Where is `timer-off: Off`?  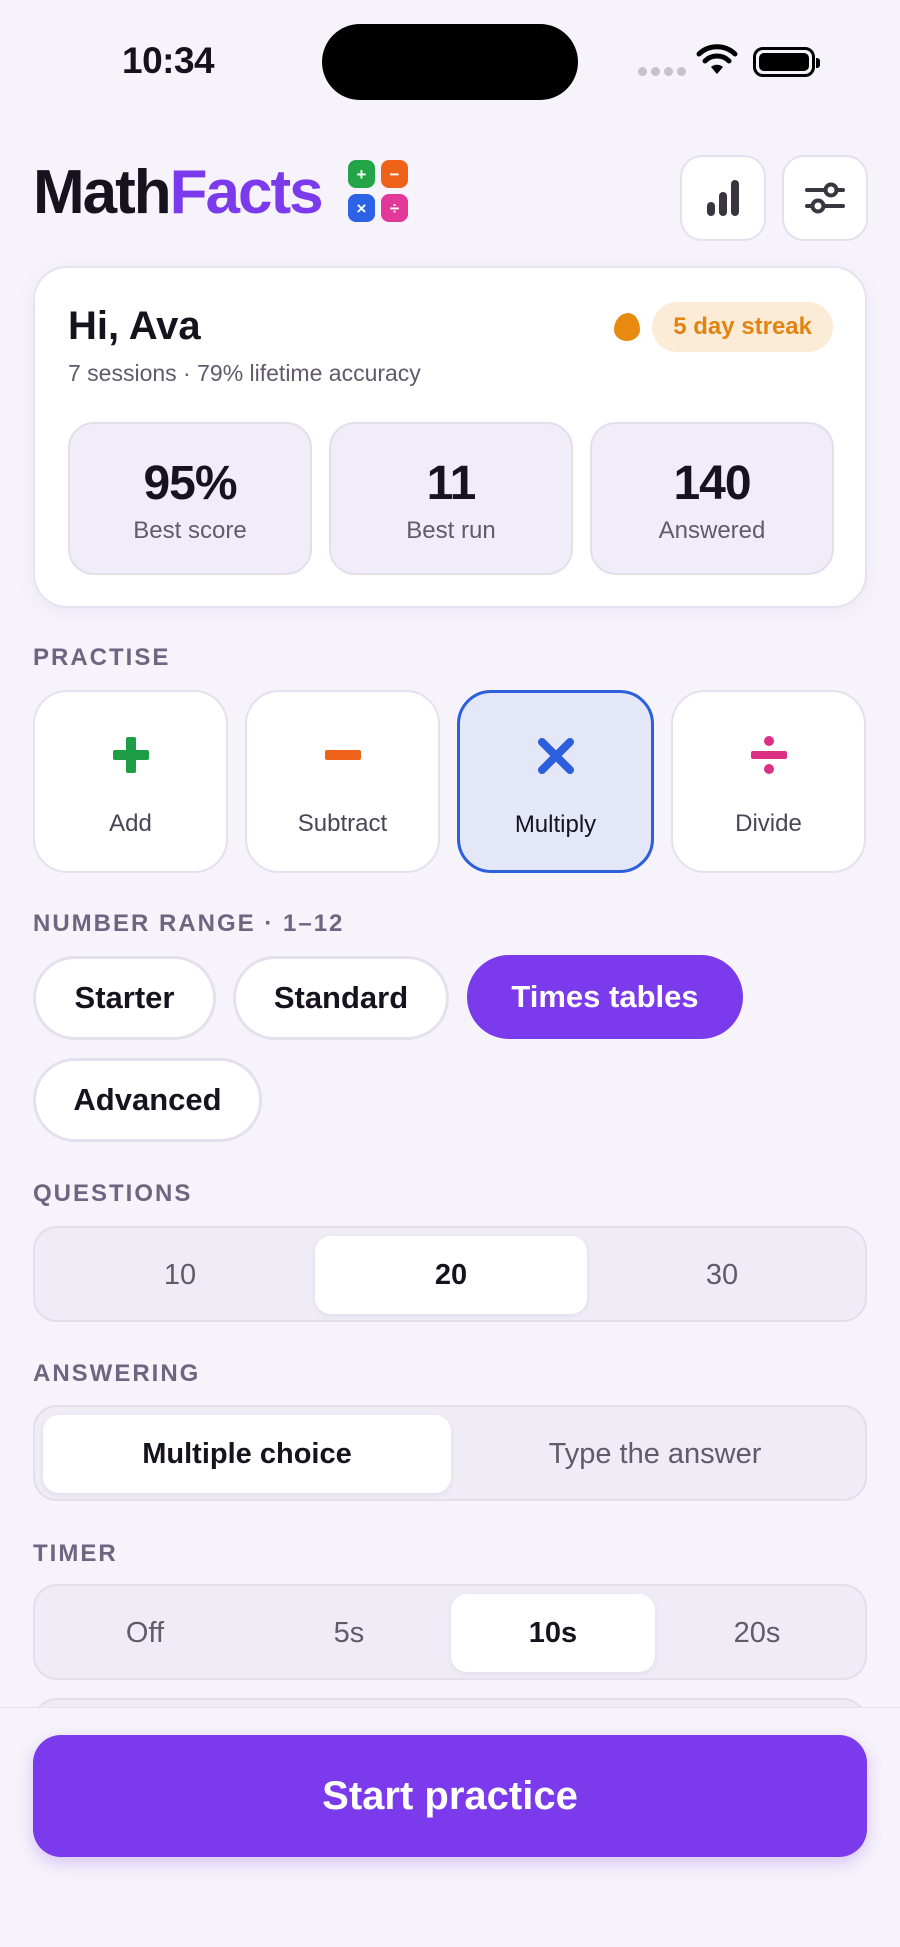
timer-off: Off is located at coordinates (145, 1633).